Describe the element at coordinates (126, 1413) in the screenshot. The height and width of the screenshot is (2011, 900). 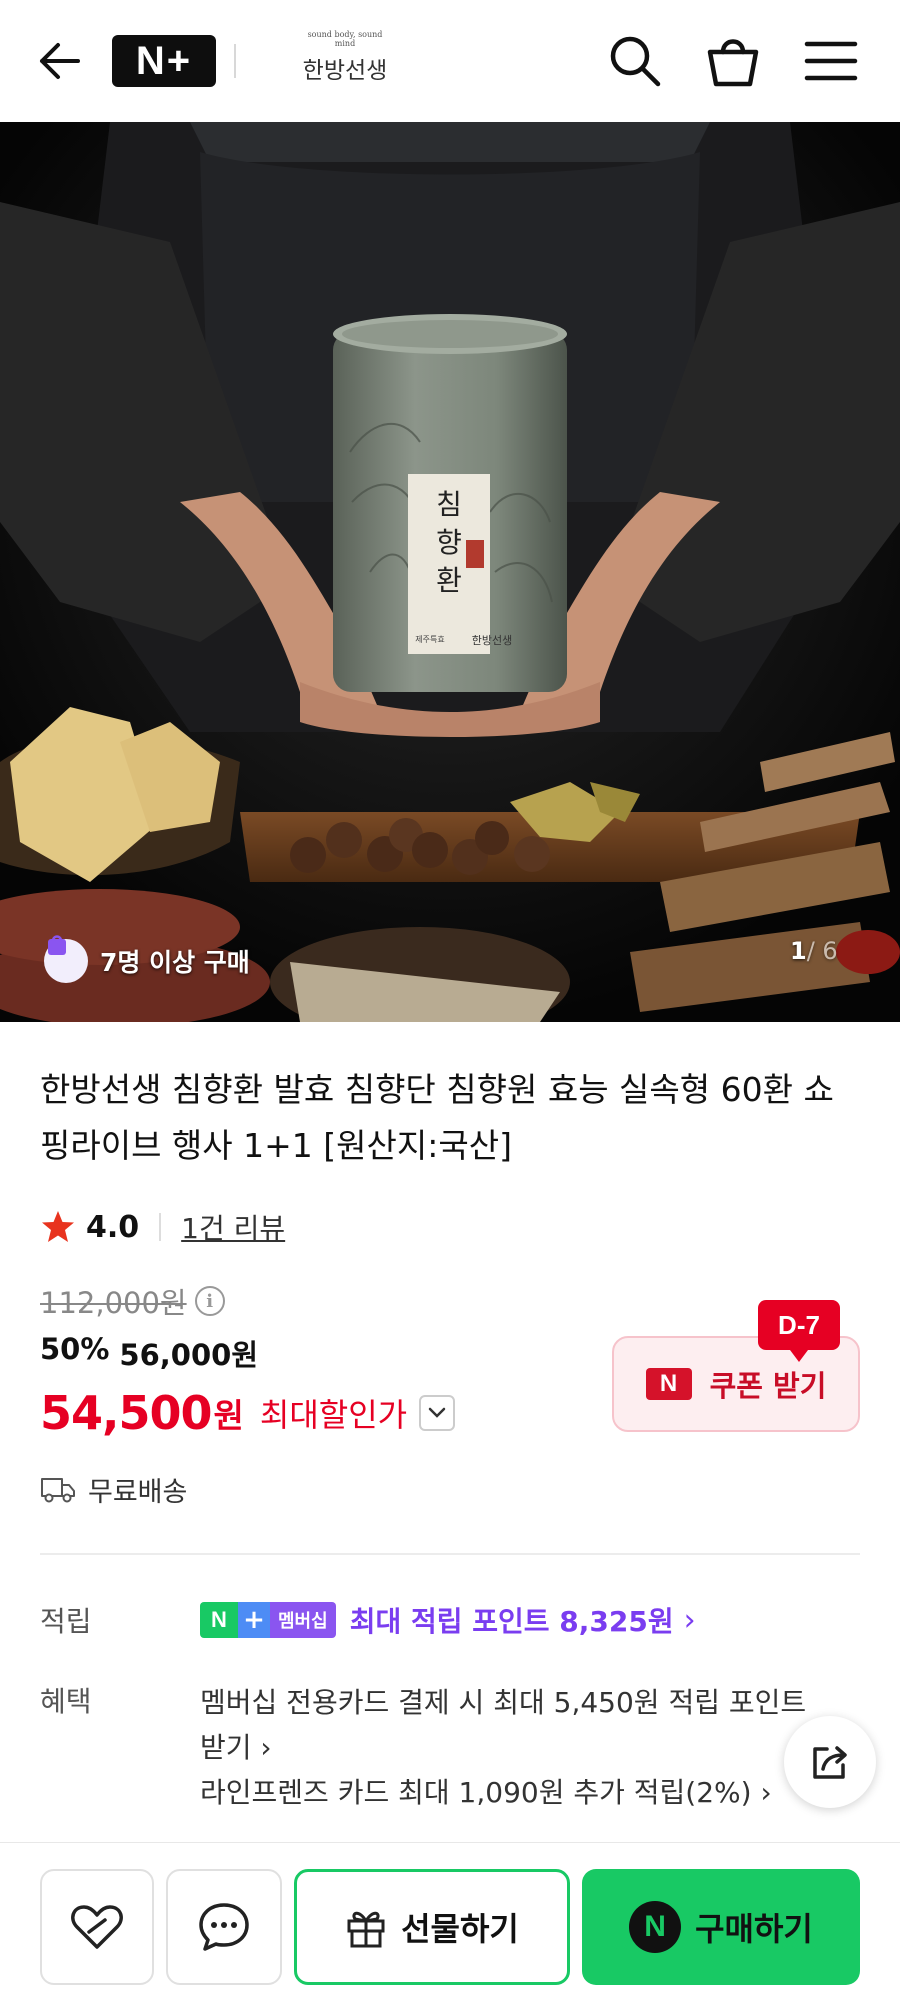
I see `final-price-amount: 54,500` at that location.